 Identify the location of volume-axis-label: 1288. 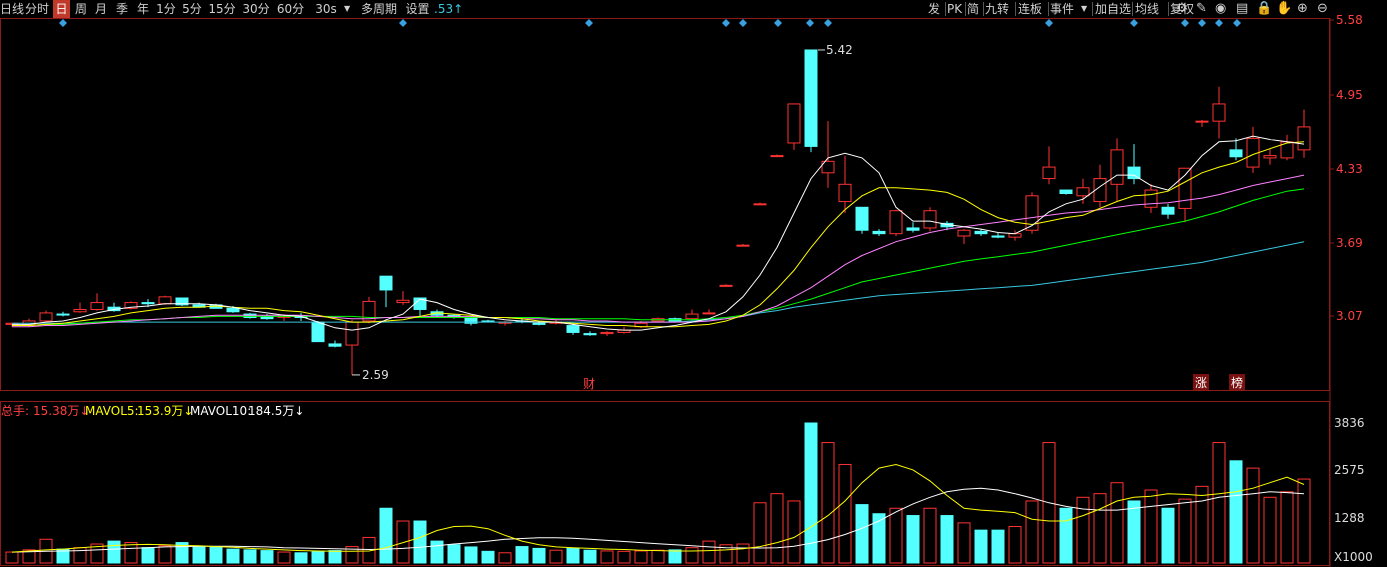
(1349, 518).